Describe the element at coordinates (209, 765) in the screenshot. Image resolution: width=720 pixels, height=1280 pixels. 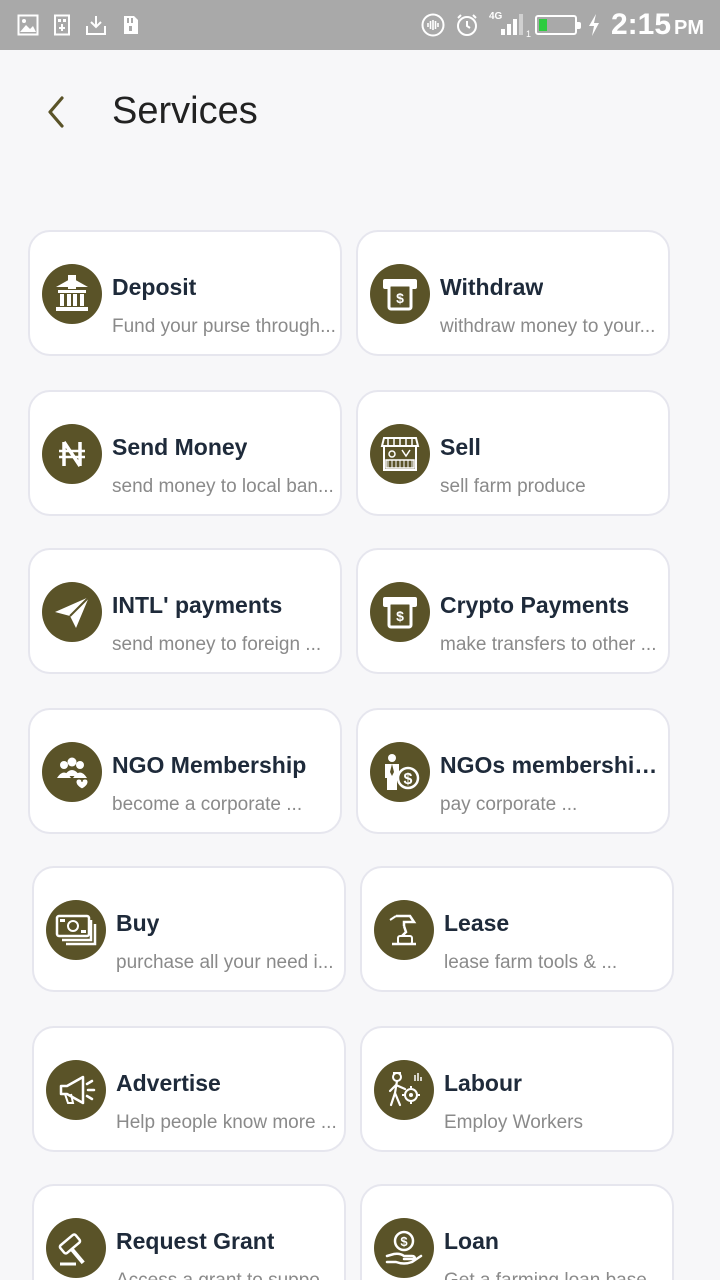
I see `service-title: NGO Membership` at that location.